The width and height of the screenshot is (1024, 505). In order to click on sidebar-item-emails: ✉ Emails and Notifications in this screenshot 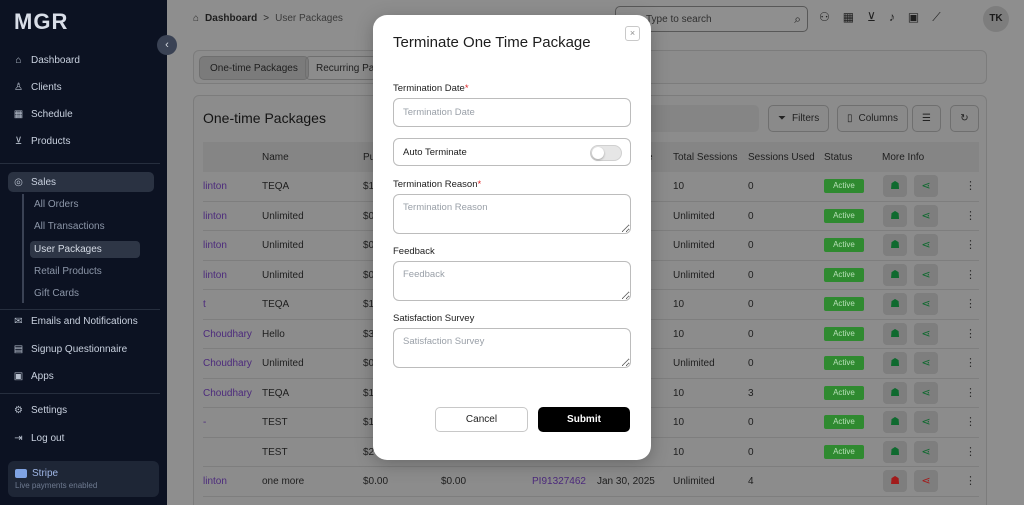, I will do `click(81, 321)`.